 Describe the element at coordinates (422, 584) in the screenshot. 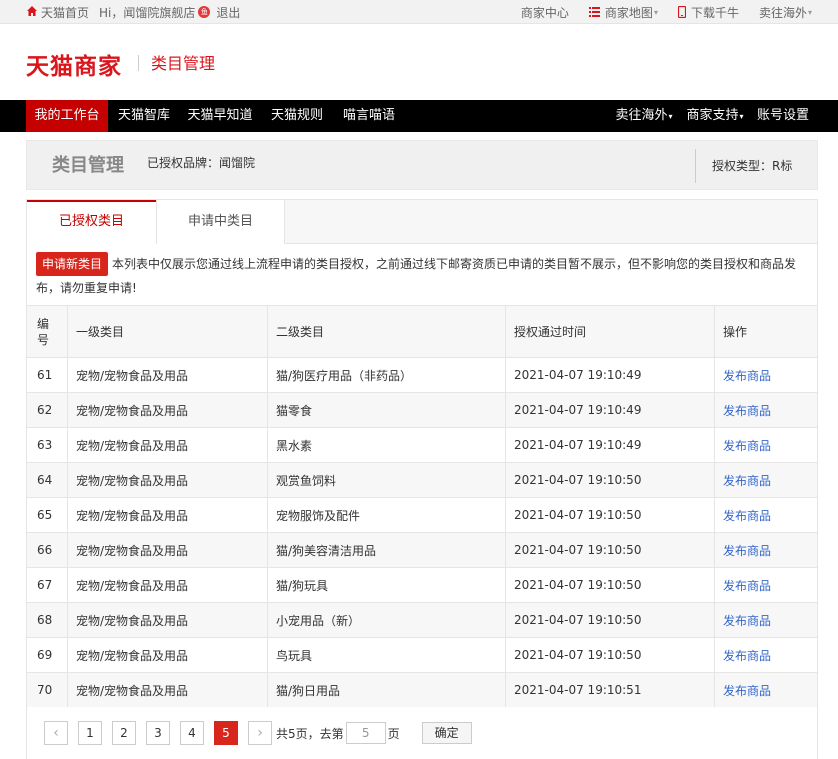

I see `table-row: 67 宠物/宠物食品及用品 猫/狗玩具 2021-04-07 19:10:50 发布商品` at that location.